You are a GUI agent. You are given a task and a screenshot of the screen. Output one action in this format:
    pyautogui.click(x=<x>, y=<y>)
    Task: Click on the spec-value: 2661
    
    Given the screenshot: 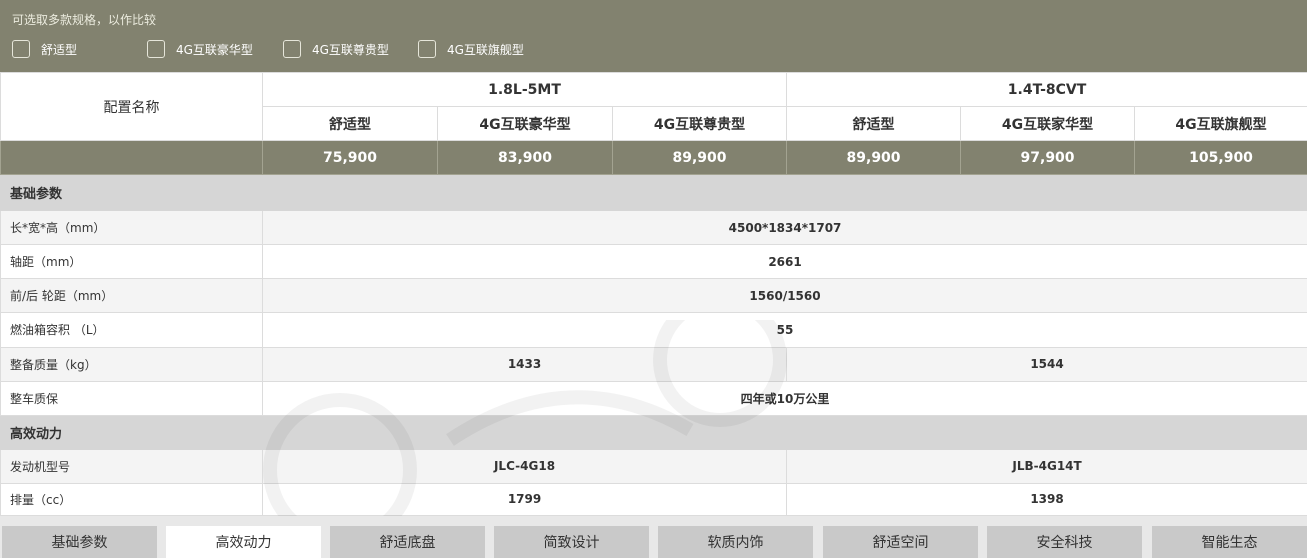 What is the action you would take?
    pyautogui.click(x=784, y=262)
    